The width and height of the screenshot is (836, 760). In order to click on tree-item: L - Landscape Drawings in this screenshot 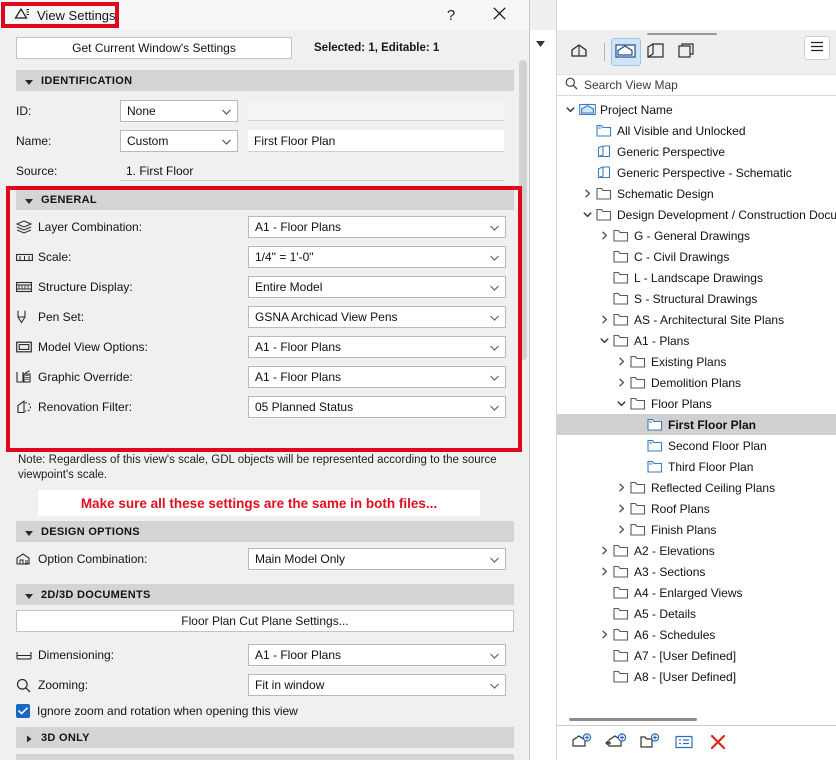, I will do `click(696, 277)`.